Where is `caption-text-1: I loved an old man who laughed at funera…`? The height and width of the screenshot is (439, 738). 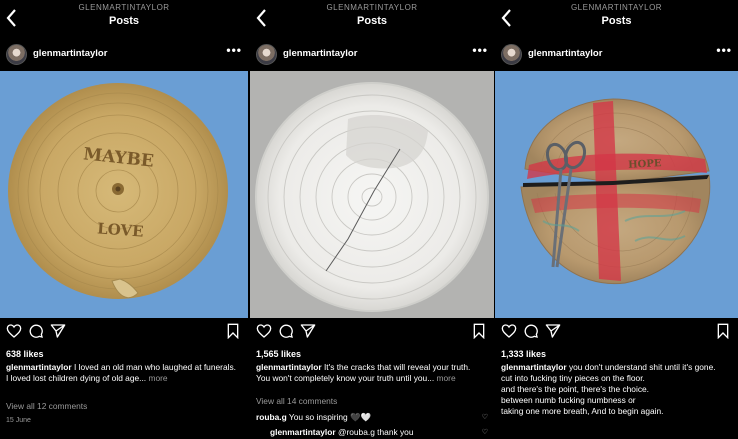 caption-text-1: I loved an old man who laughed at funera… is located at coordinates (153, 367).